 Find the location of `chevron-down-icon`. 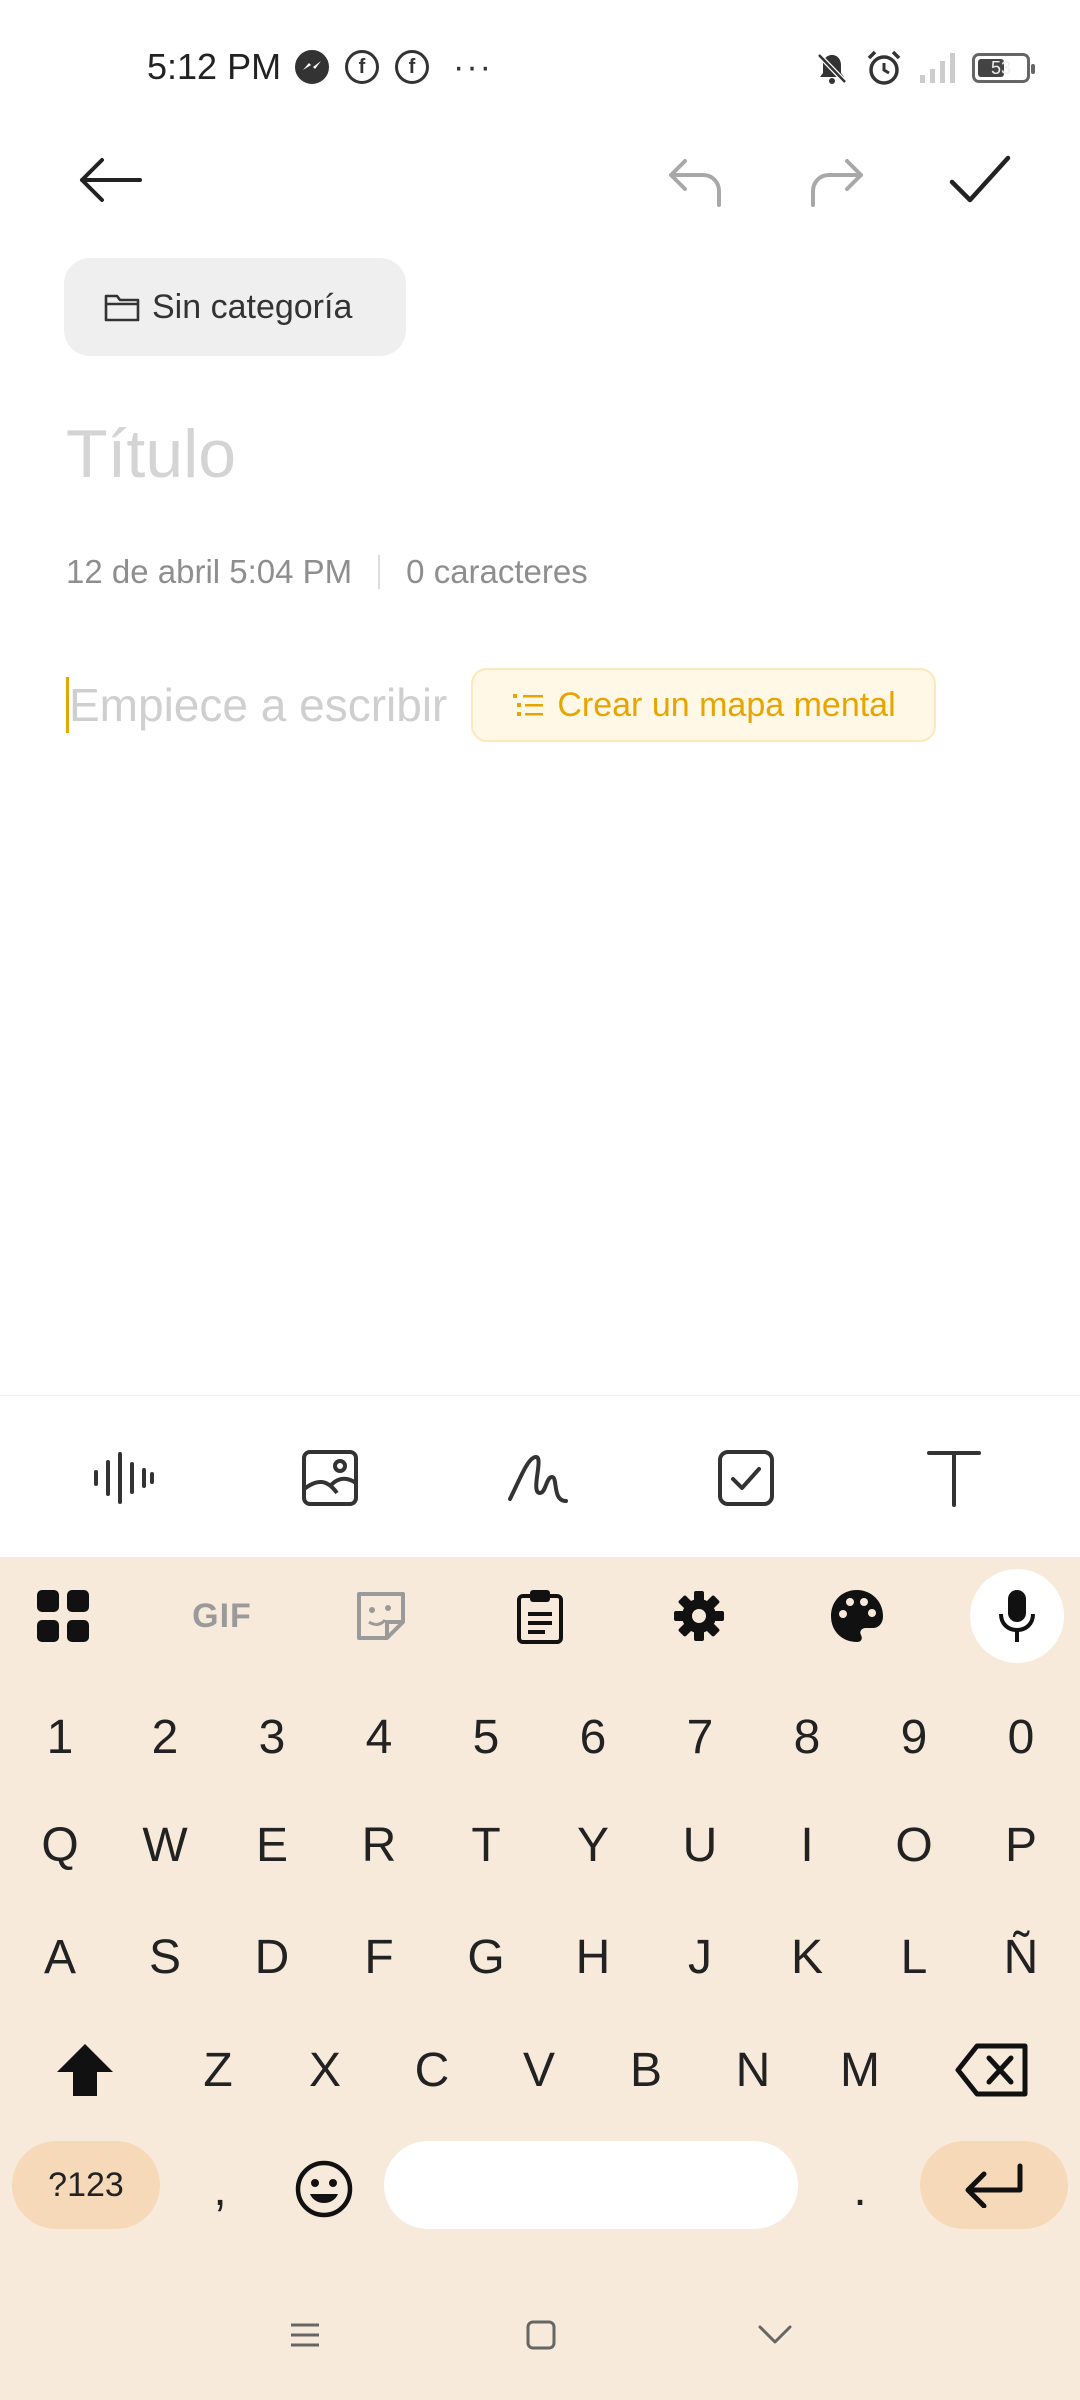

chevron-down-icon is located at coordinates (775, 2334).